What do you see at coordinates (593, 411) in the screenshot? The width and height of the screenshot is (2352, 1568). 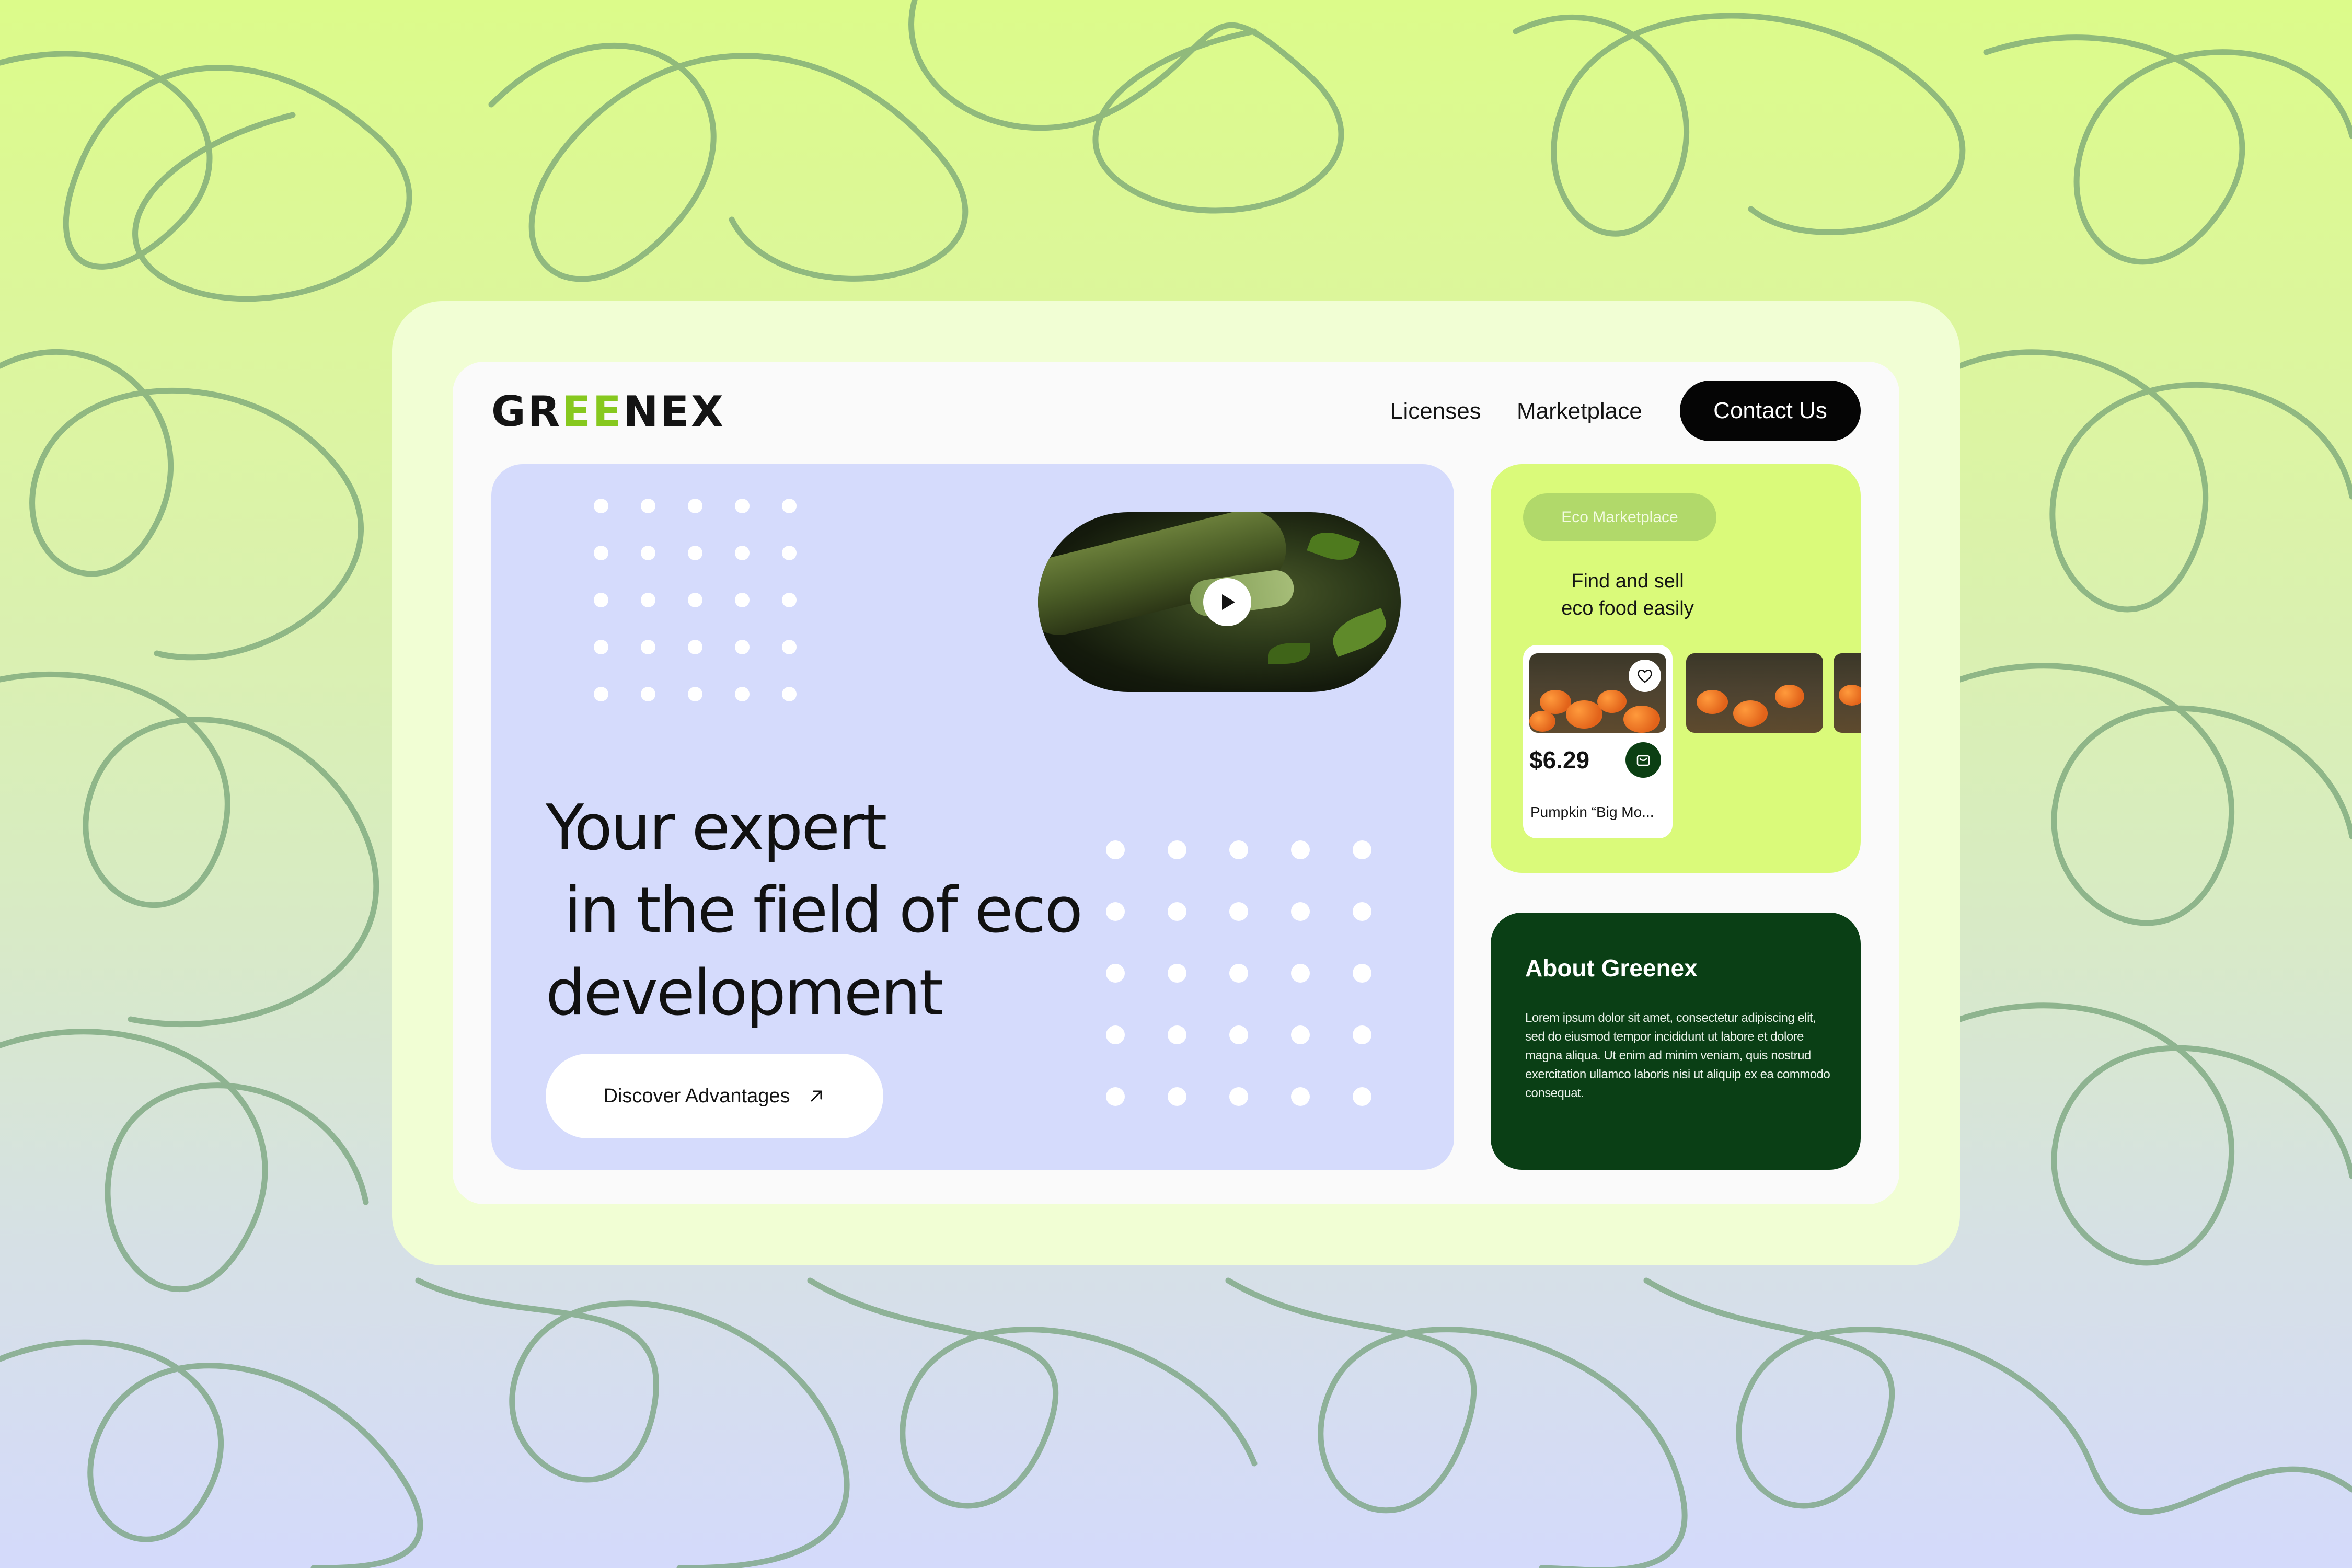 I see `logo-part-2: EE` at bounding box center [593, 411].